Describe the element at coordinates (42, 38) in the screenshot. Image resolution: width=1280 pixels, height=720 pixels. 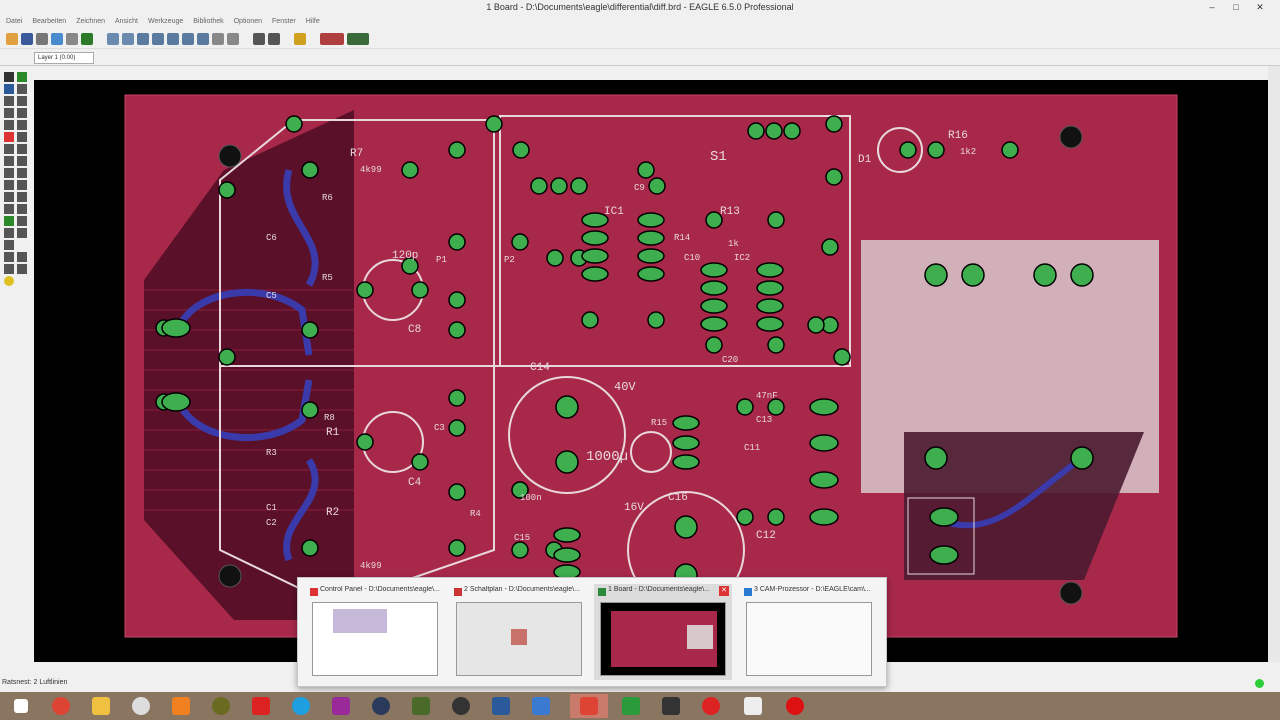
I see `print-icon` at that location.